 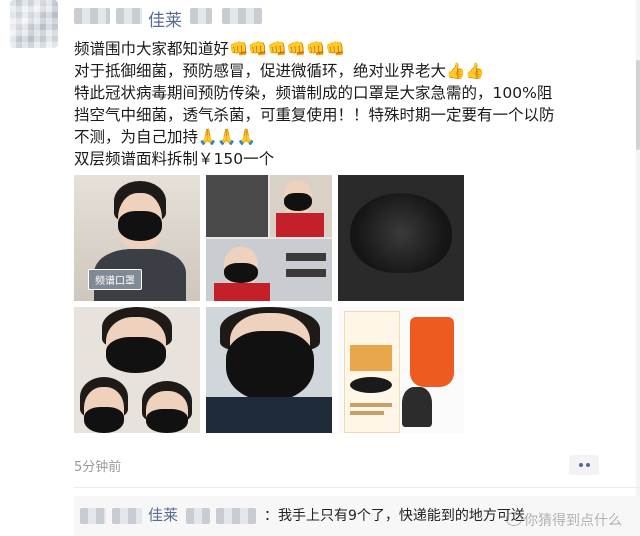 I want to click on avatar, so click(x=34, y=24).